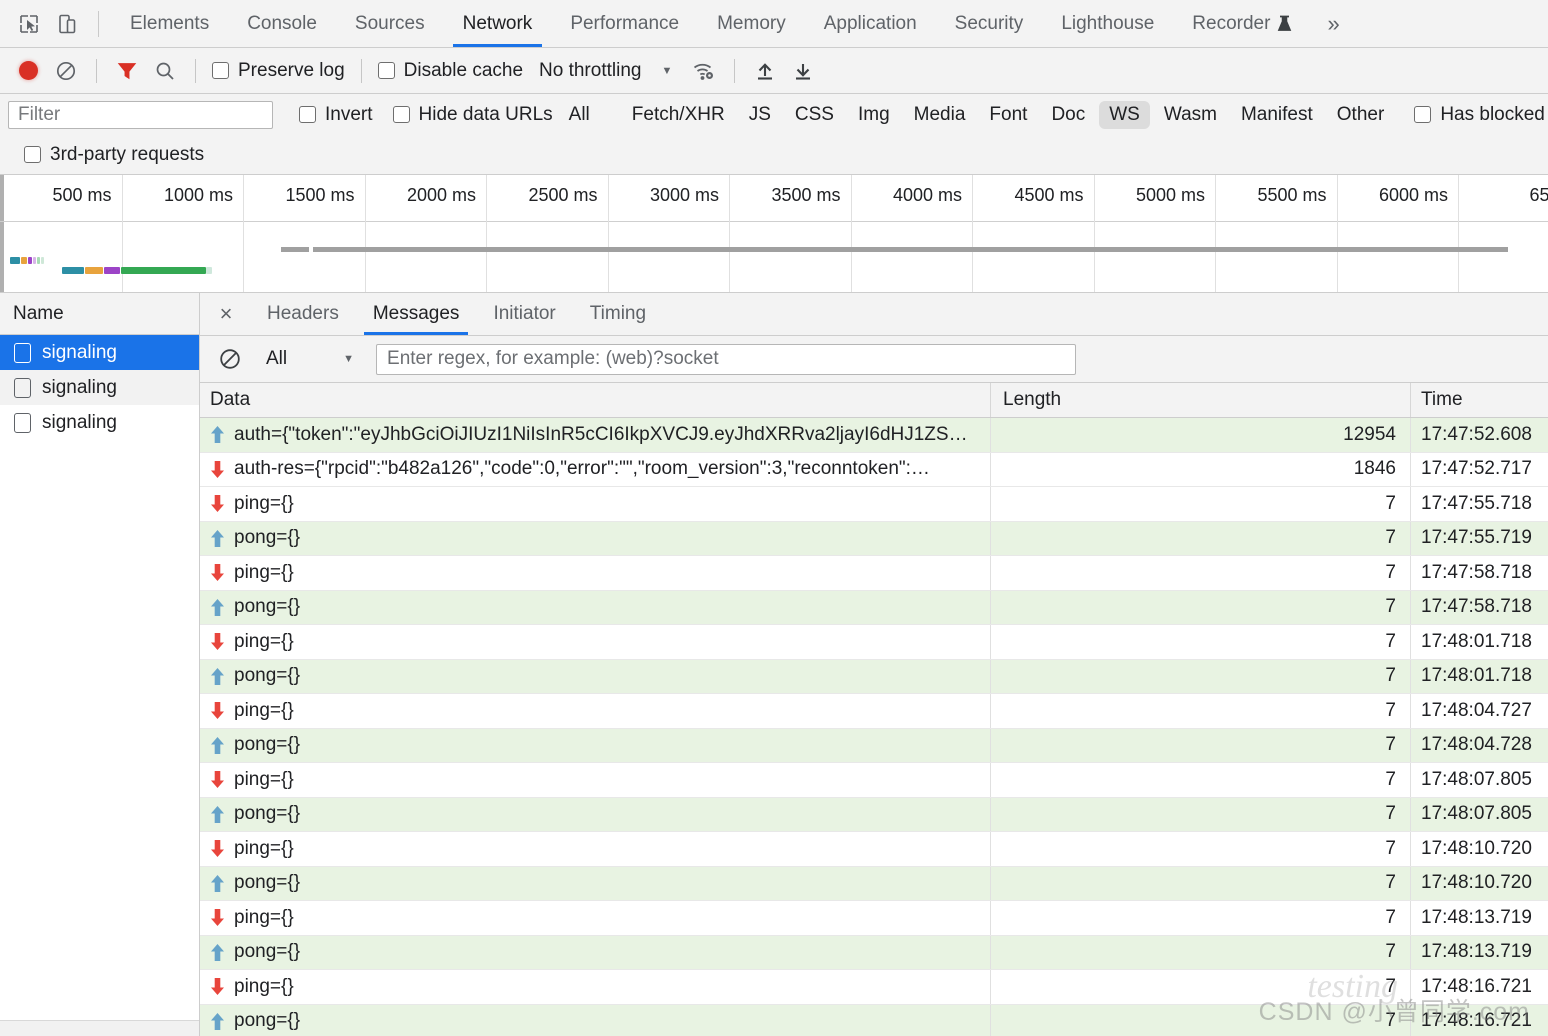  Describe the element at coordinates (579, 115) in the screenshot. I see `filter-type-all: All` at that location.